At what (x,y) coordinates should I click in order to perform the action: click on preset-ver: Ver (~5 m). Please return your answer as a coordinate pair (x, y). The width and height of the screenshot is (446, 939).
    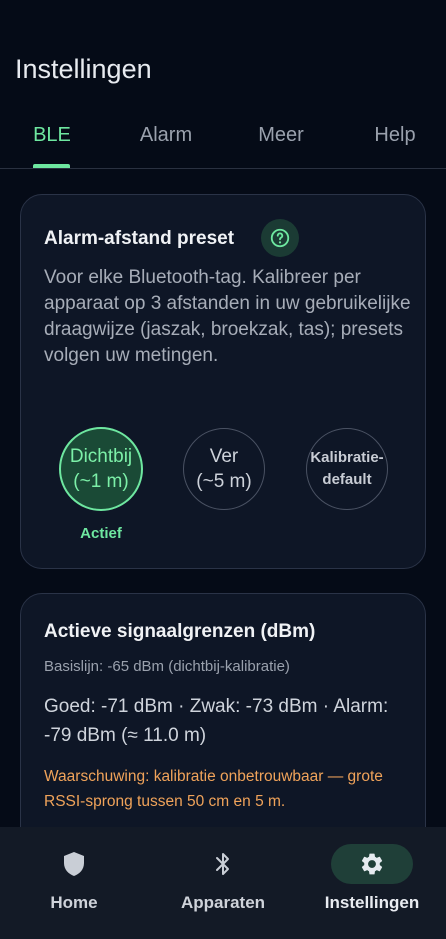
    Looking at the image, I should click on (224, 469).